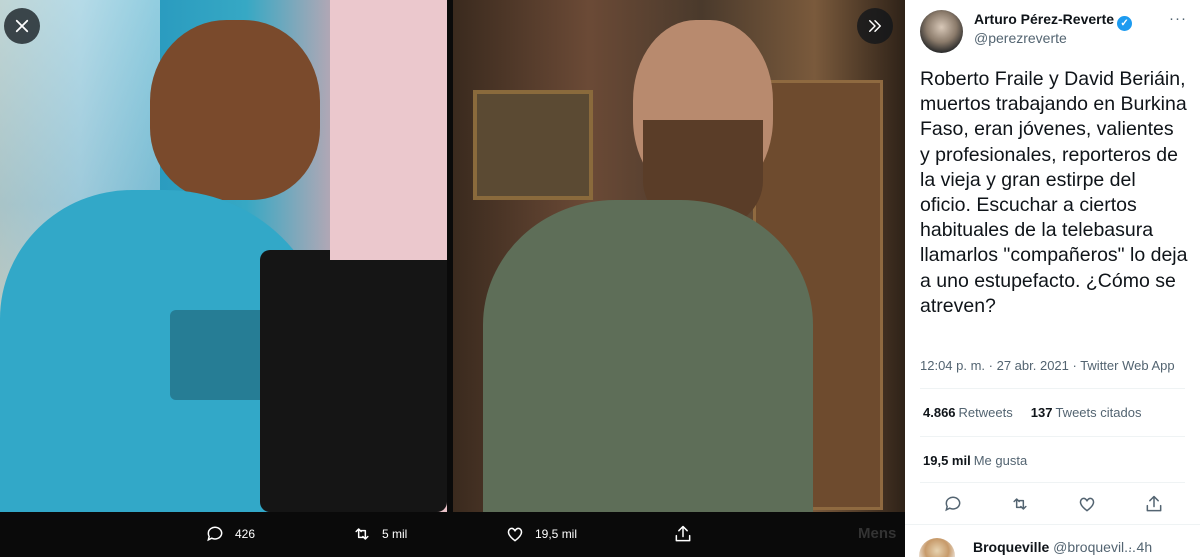 The width and height of the screenshot is (1200, 557). What do you see at coordinates (245, 534) in the screenshot?
I see `reply-count: 426` at bounding box center [245, 534].